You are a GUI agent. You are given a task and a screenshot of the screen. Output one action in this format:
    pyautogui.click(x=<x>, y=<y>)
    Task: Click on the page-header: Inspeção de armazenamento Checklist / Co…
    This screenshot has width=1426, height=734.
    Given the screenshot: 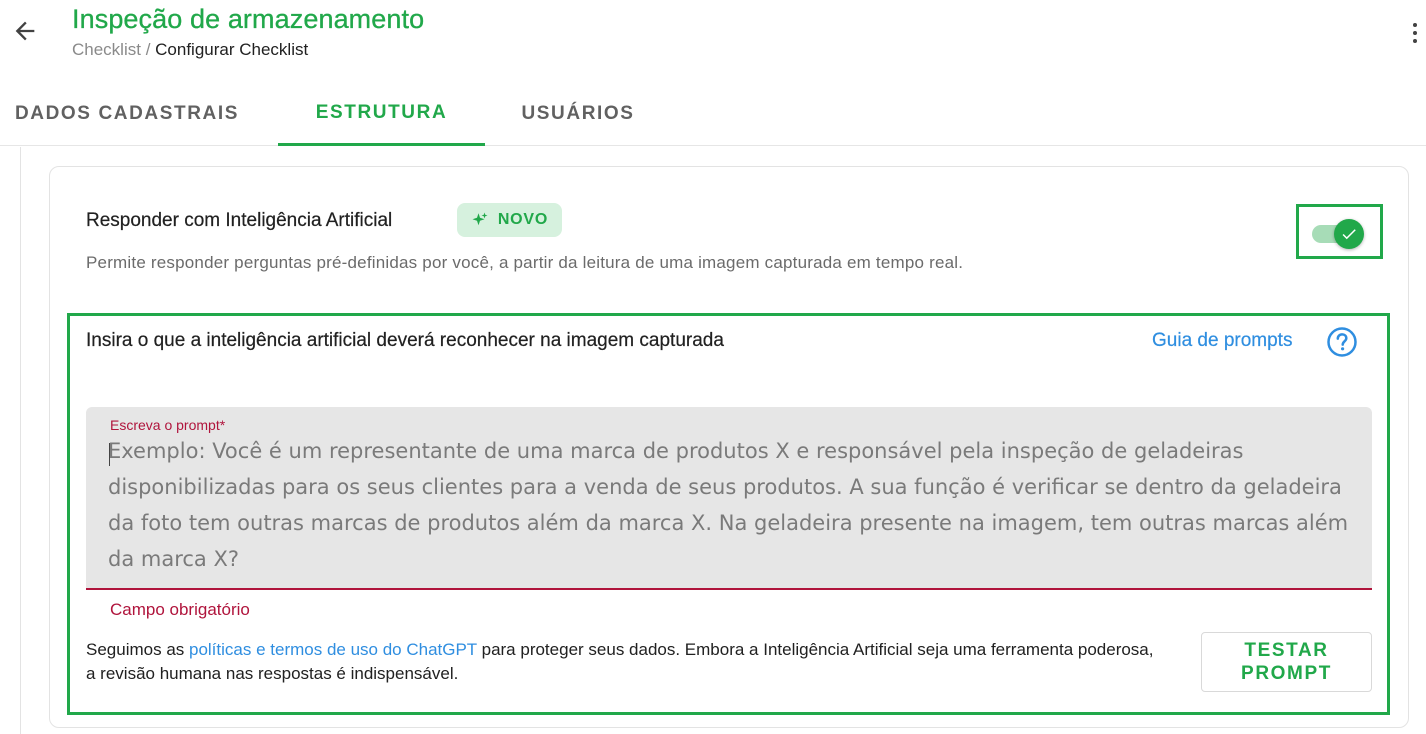 What is the action you would take?
    pyautogui.click(x=713, y=35)
    